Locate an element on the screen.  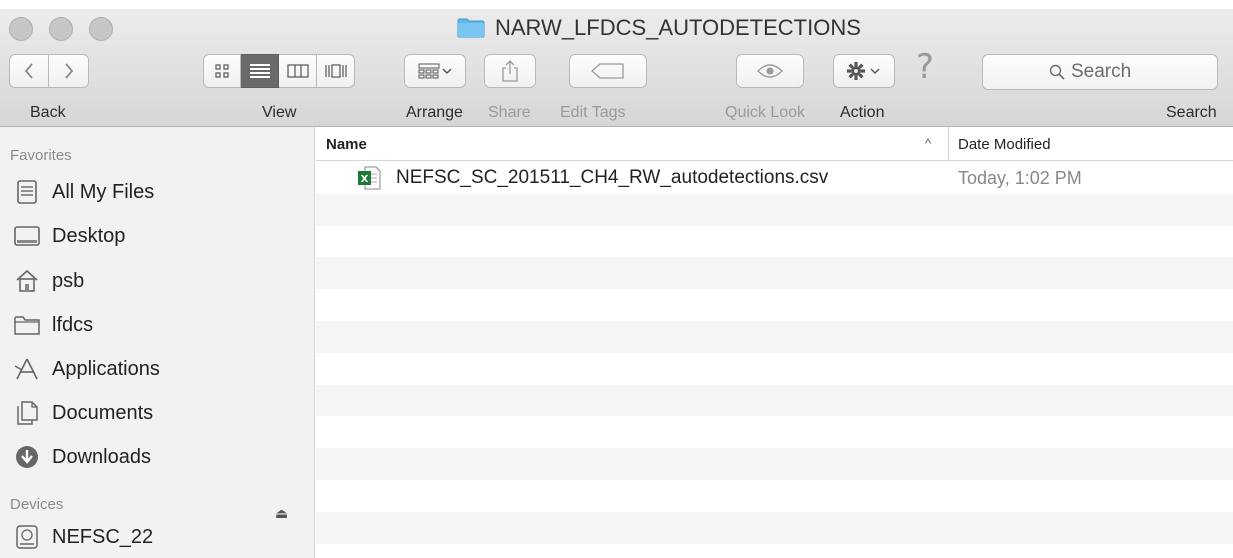
window-title: NARW_LFDCS_AUTODETECTIONS is located at coordinates (659, 28).